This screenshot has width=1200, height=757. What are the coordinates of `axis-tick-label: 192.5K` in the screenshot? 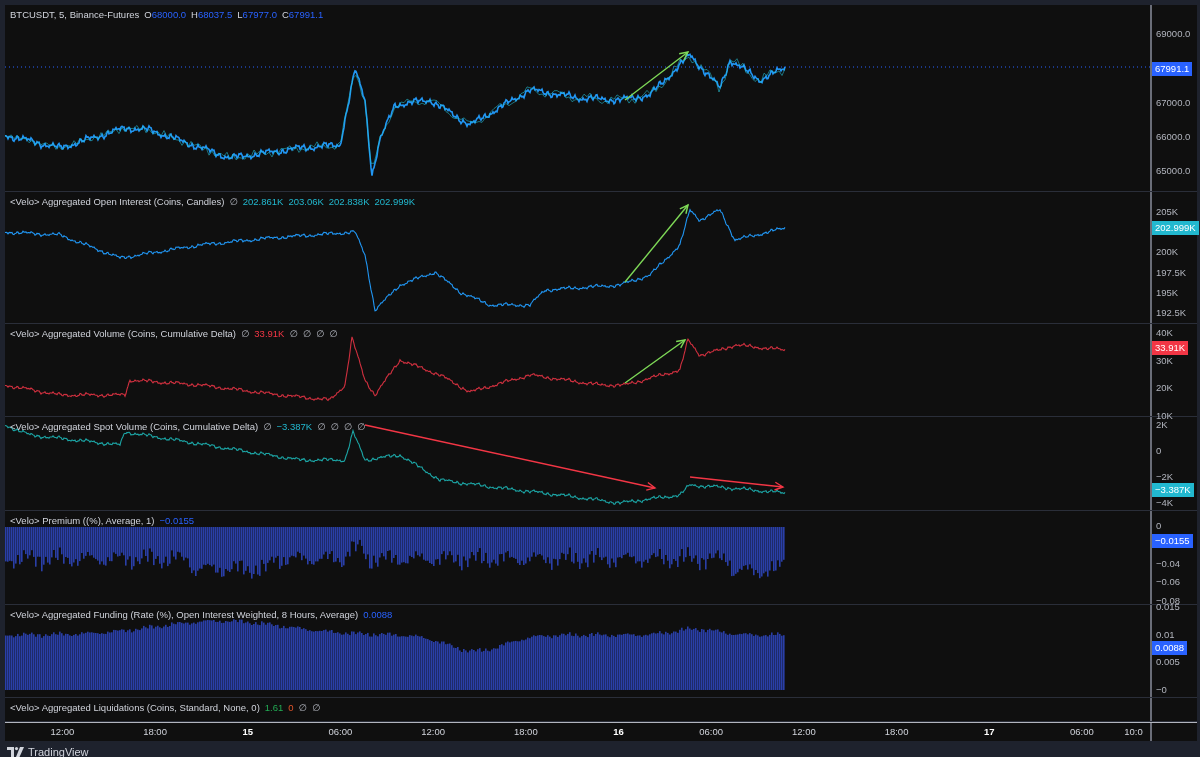 It's located at (1171, 313).